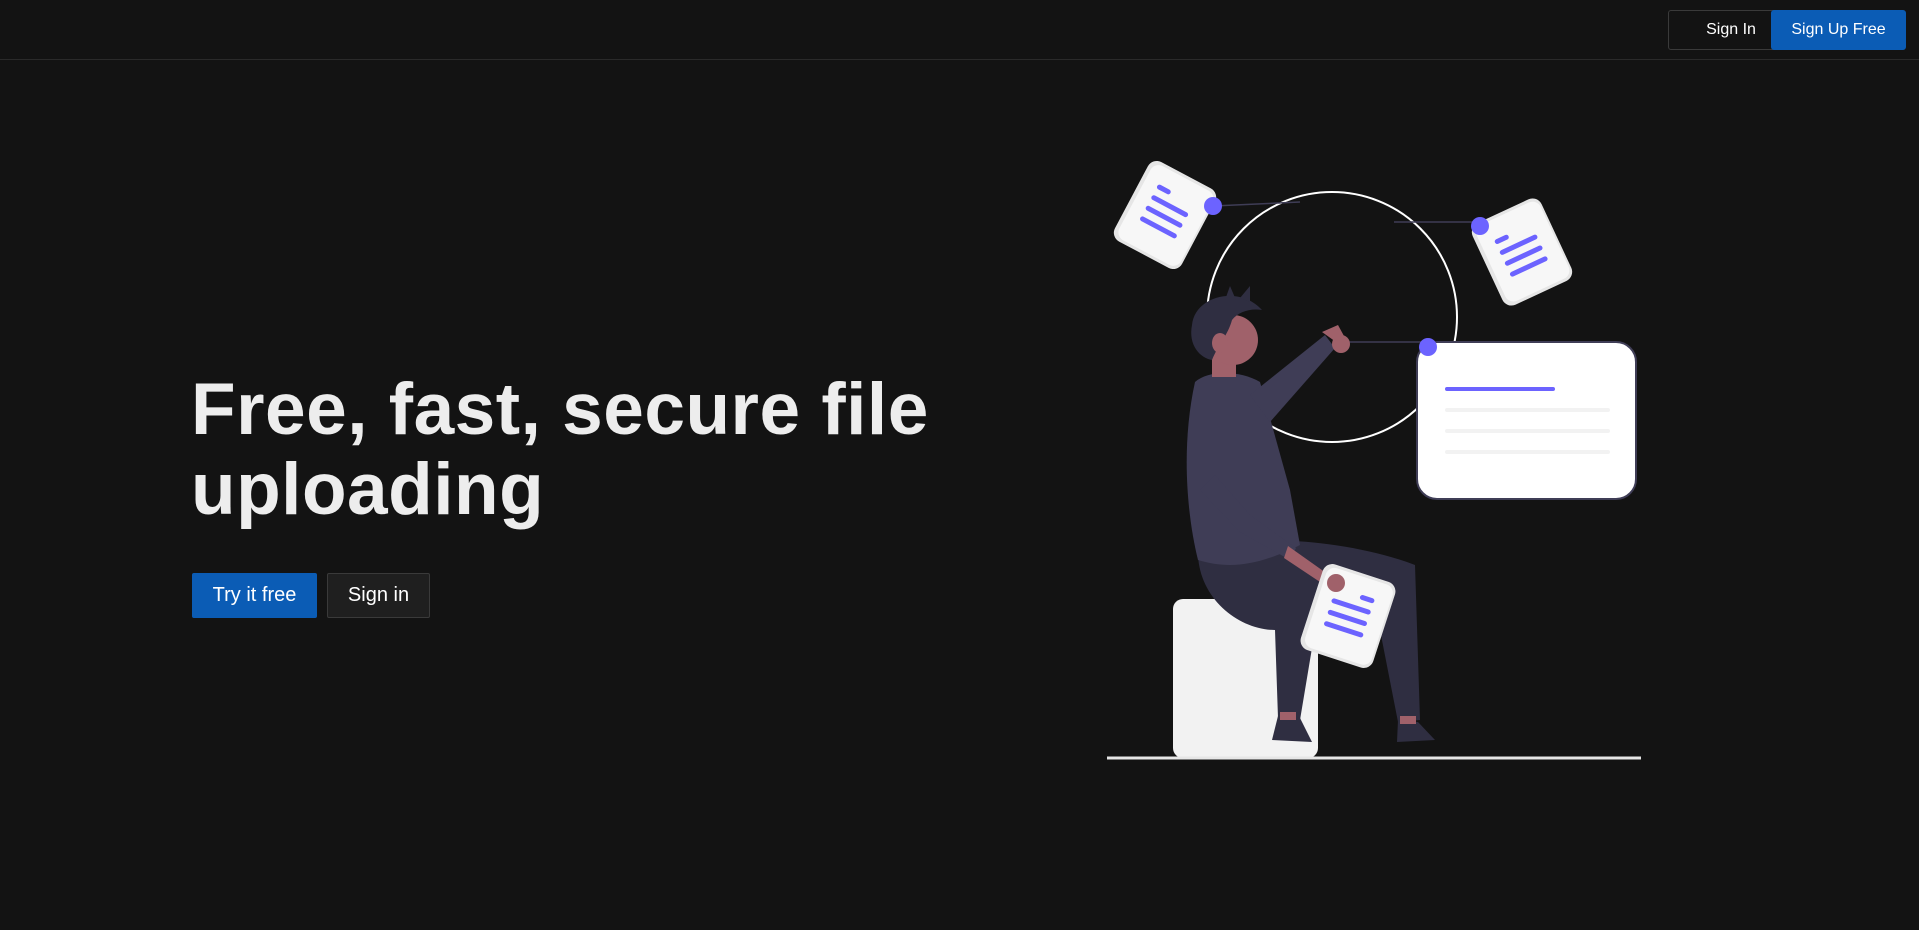 The image size is (1919, 930). Describe the element at coordinates (1336, 583) in the screenshot. I see `hand-dot` at that location.